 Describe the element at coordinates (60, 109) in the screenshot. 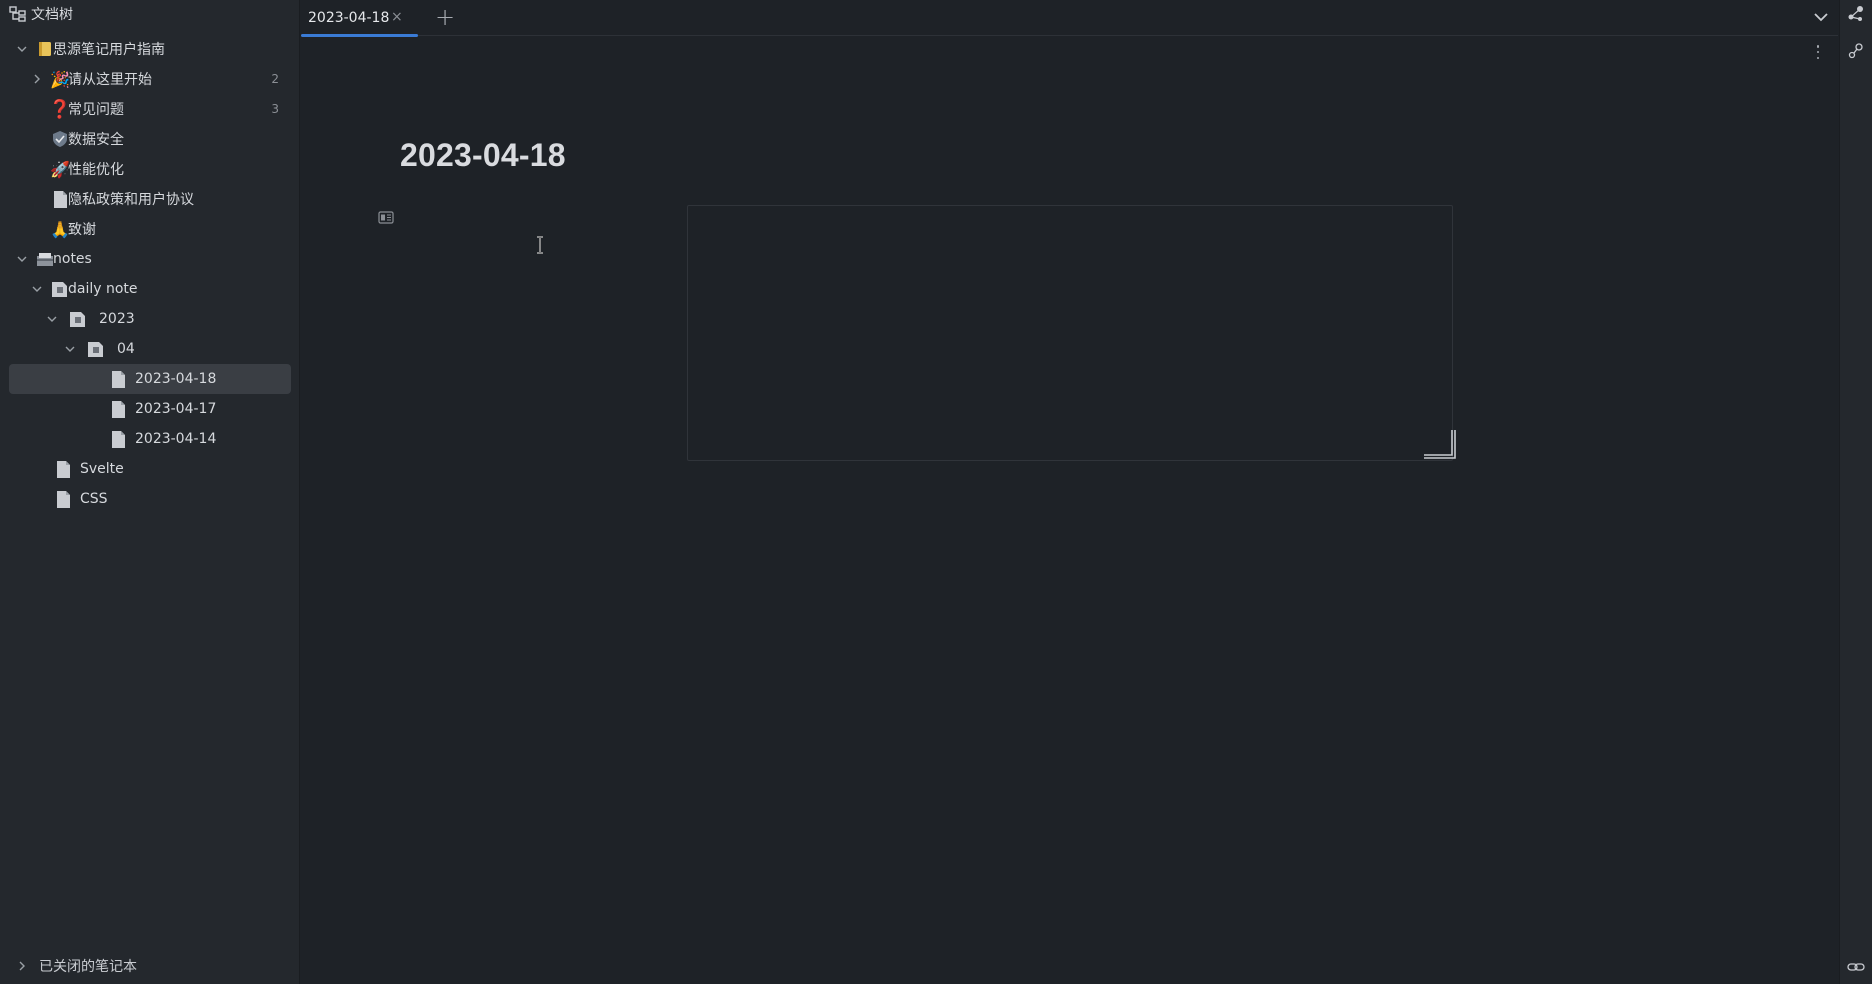

I see `question-mark-icon: ❓` at that location.